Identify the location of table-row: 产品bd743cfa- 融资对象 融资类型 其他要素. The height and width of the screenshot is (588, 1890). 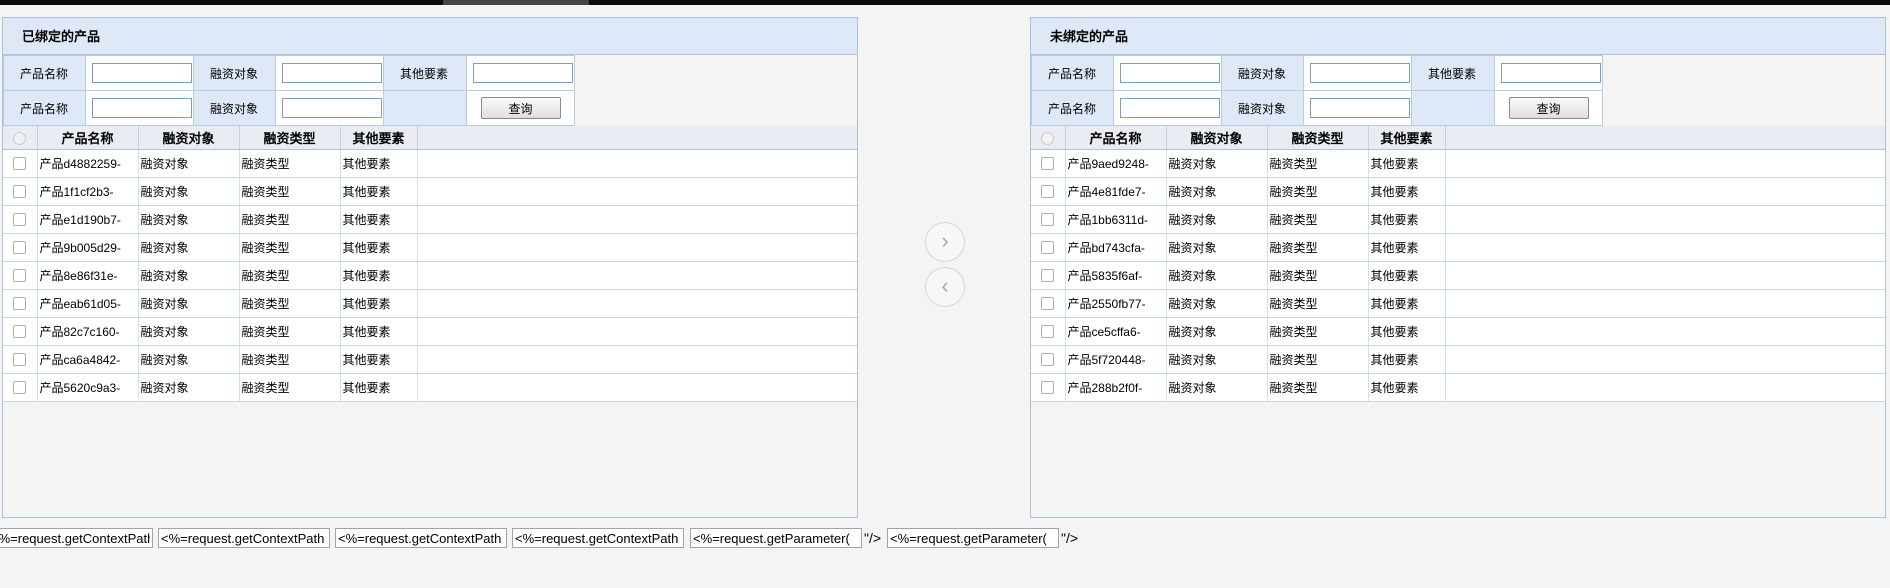
(1458, 247).